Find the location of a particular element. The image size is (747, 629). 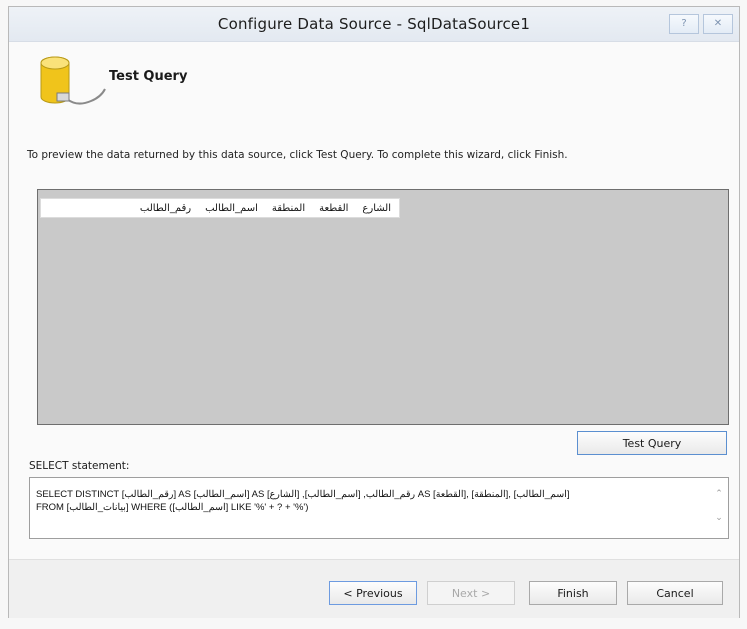

finish-button: Finish is located at coordinates (573, 593).